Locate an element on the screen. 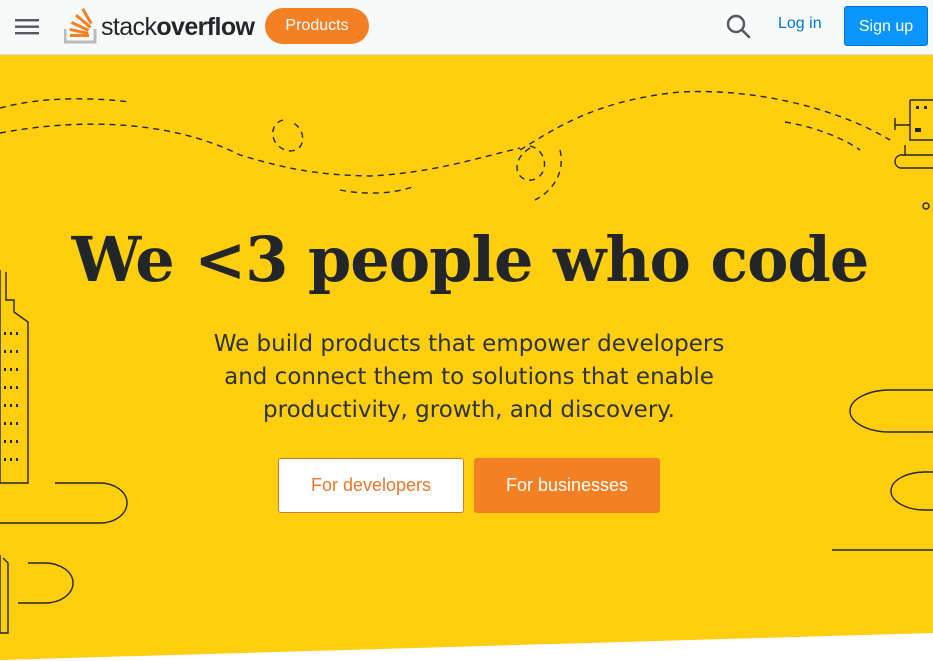 This screenshot has height=661, width=933. hero-title: We <3 people who code is located at coordinates (470, 259).